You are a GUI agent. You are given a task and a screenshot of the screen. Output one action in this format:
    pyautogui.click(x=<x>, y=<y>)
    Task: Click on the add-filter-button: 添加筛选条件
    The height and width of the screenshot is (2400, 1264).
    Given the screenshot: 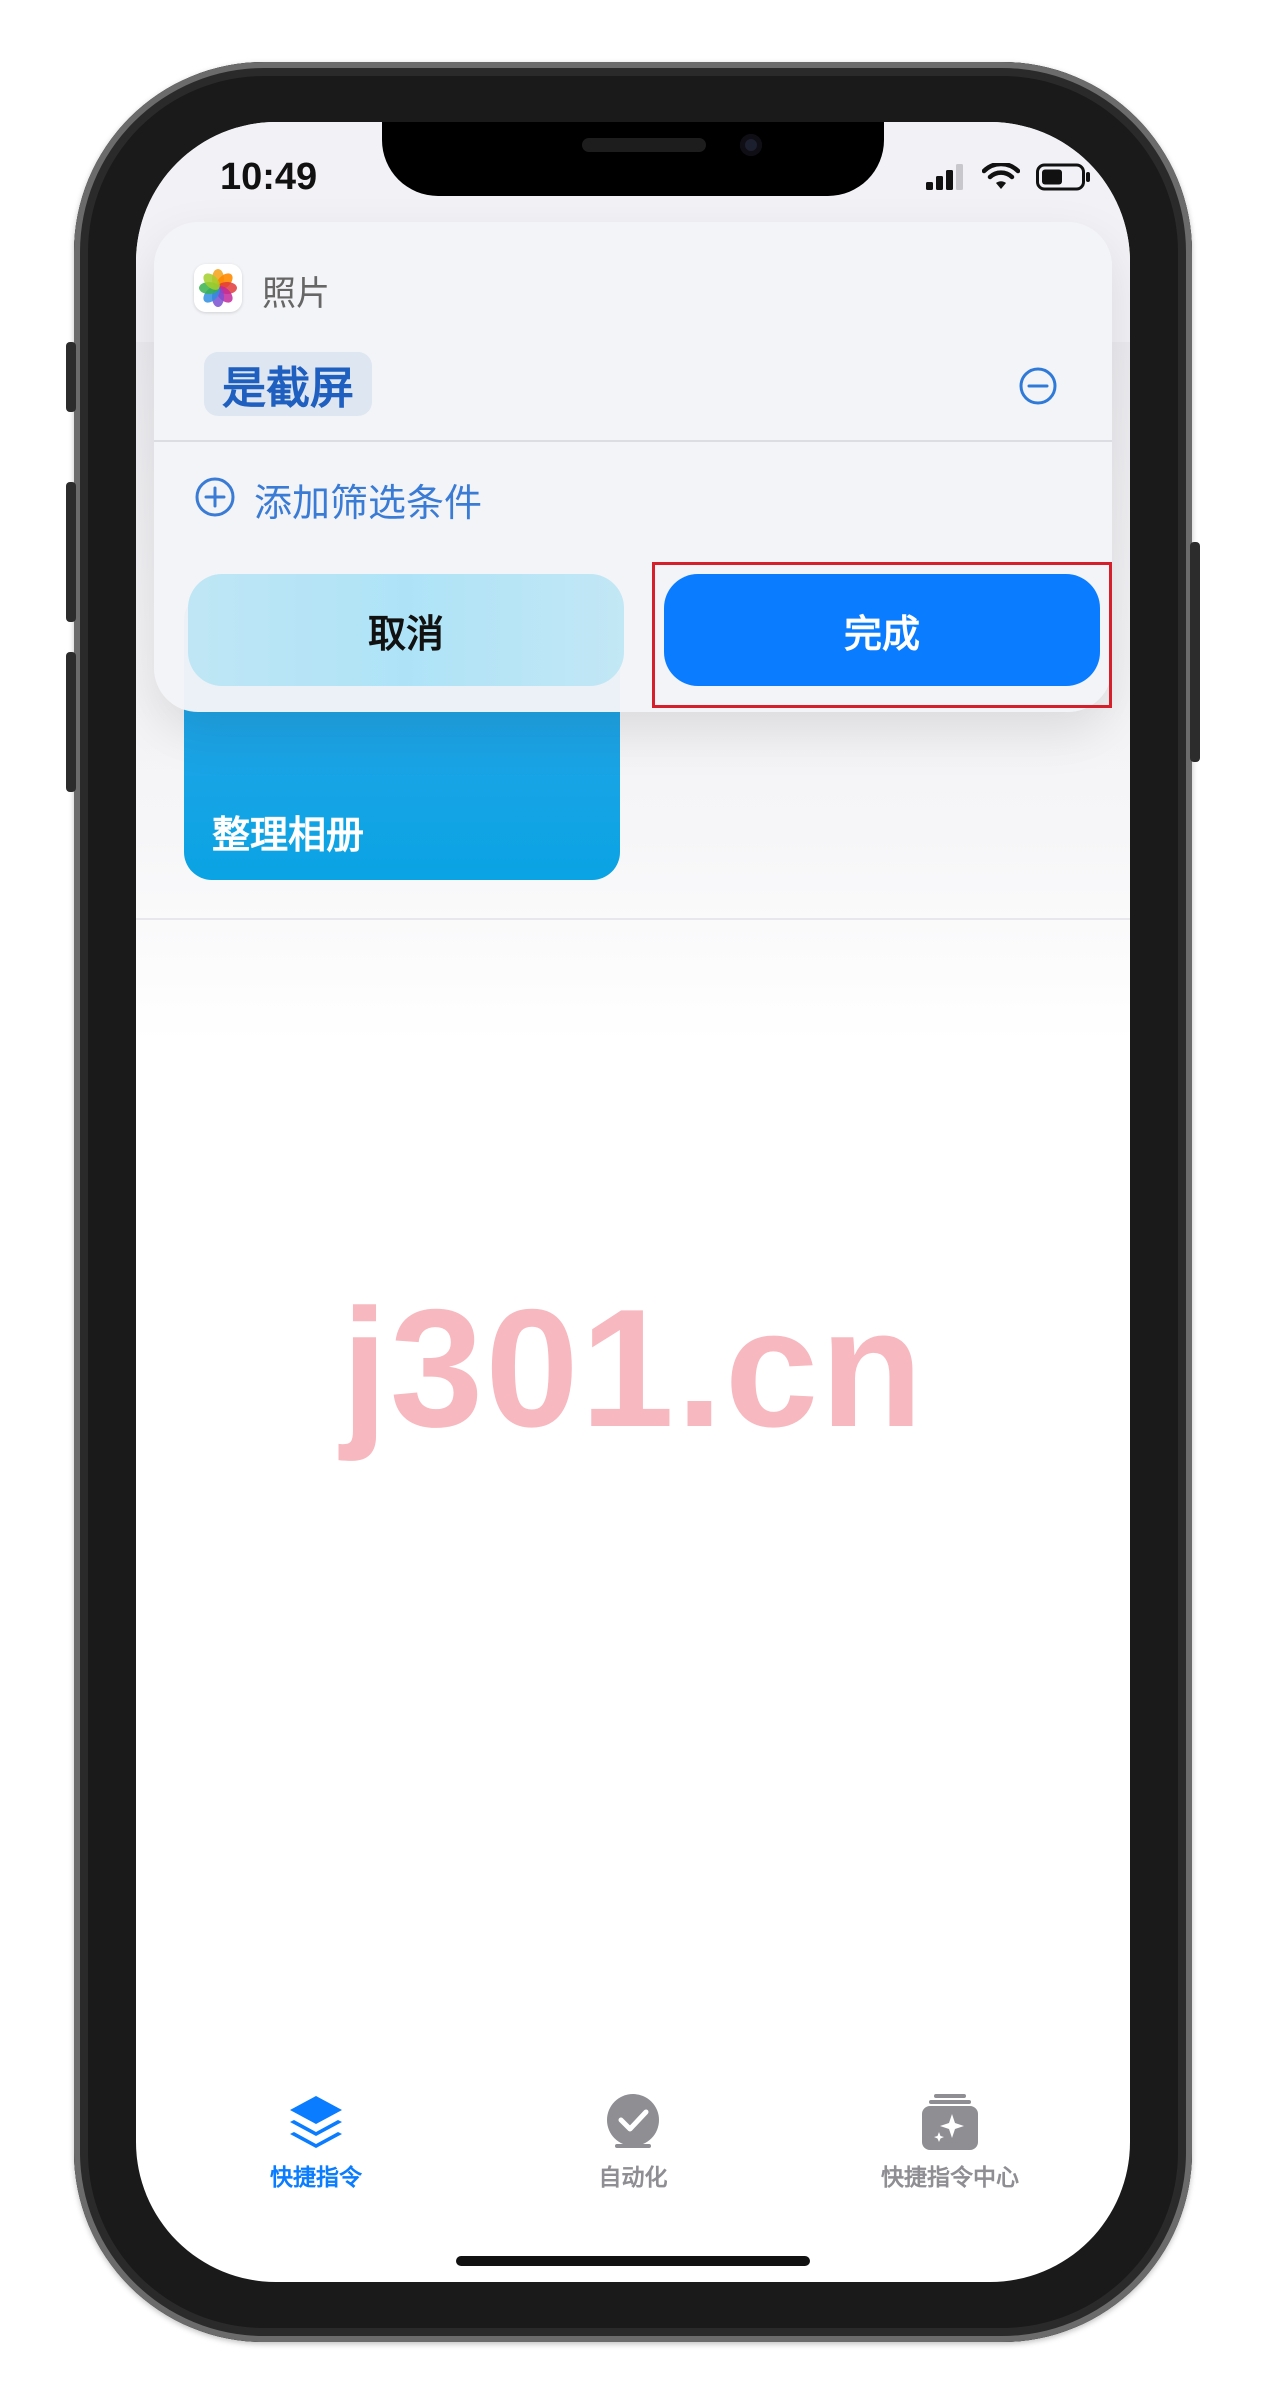 What is the action you would take?
    pyautogui.click(x=368, y=499)
    